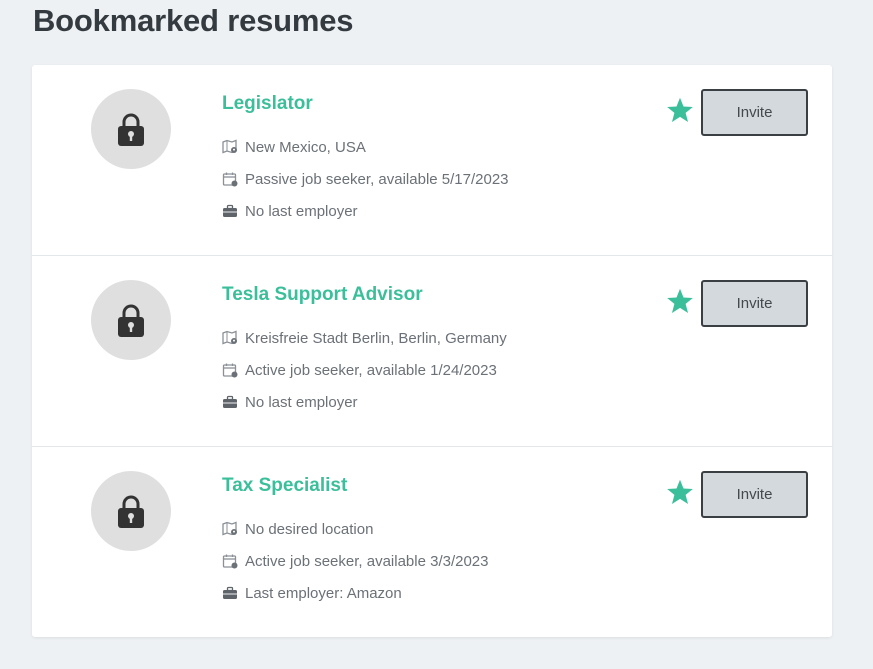 Image resolution: width=873 pixels, height=669 pixels. I want to click on location-text: Kreisfreie Stadt Berlin, Berlin, Germany, so click(376, 338).